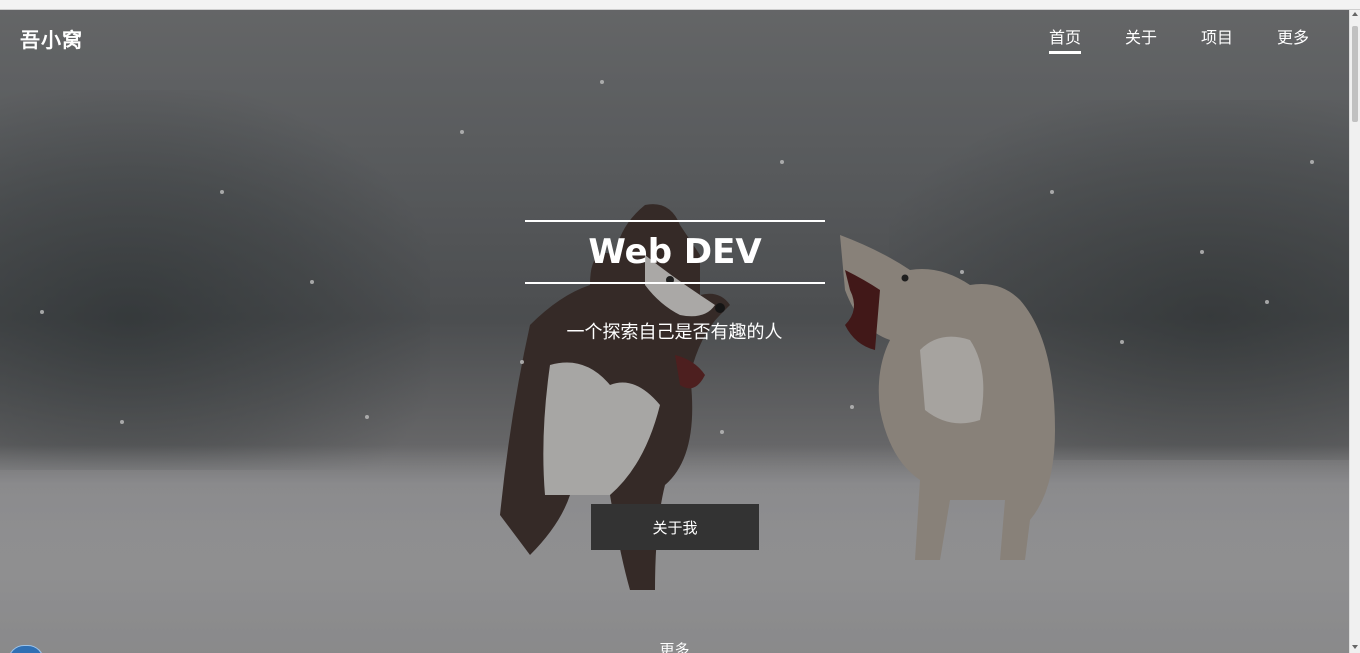 This screenshot has height=653, width=1360. I want to click on page-scrollbar, so click(1354, 331).